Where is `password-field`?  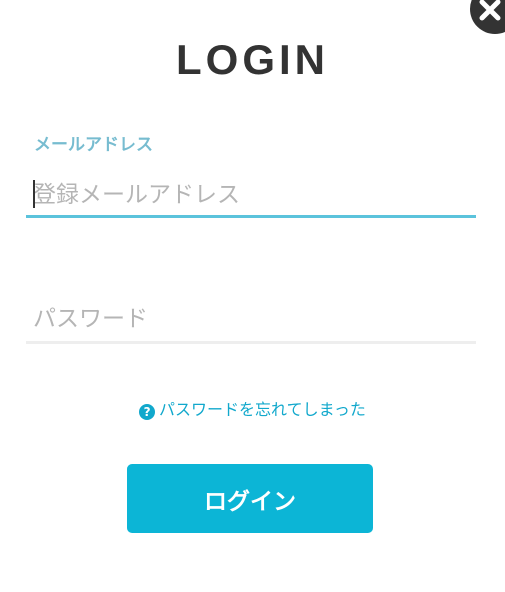 password-field is located at coordinates (251, 320).